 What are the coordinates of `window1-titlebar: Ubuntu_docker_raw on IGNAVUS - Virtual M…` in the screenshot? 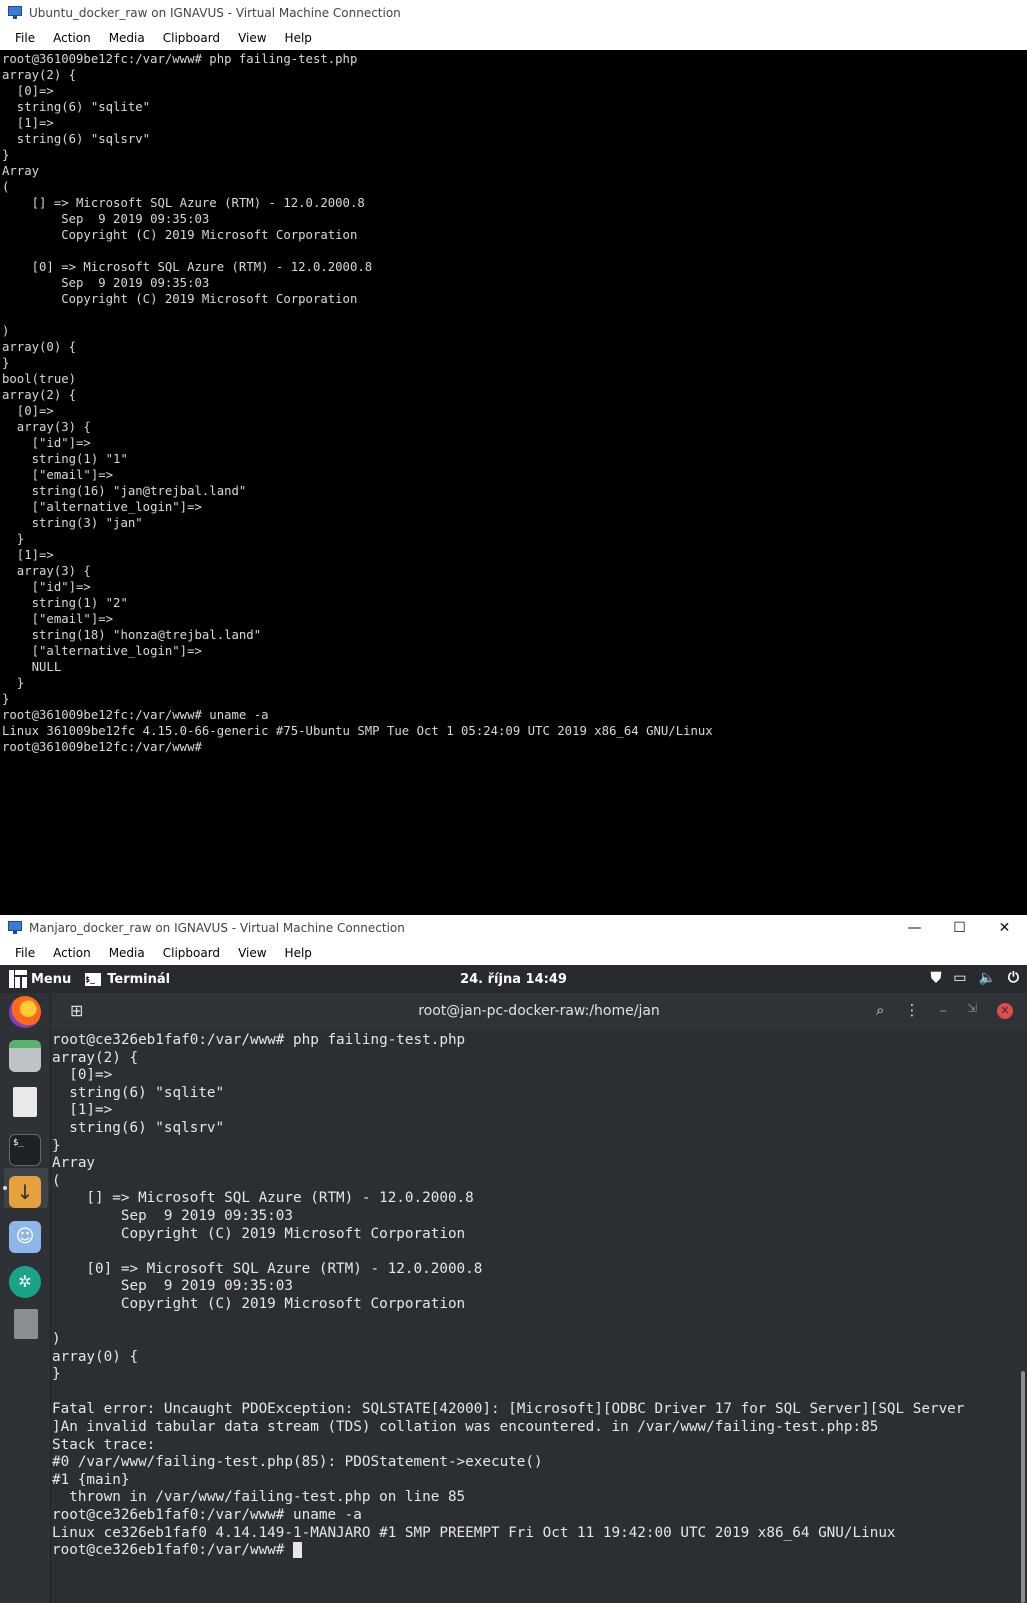 It's located at (513, 13).